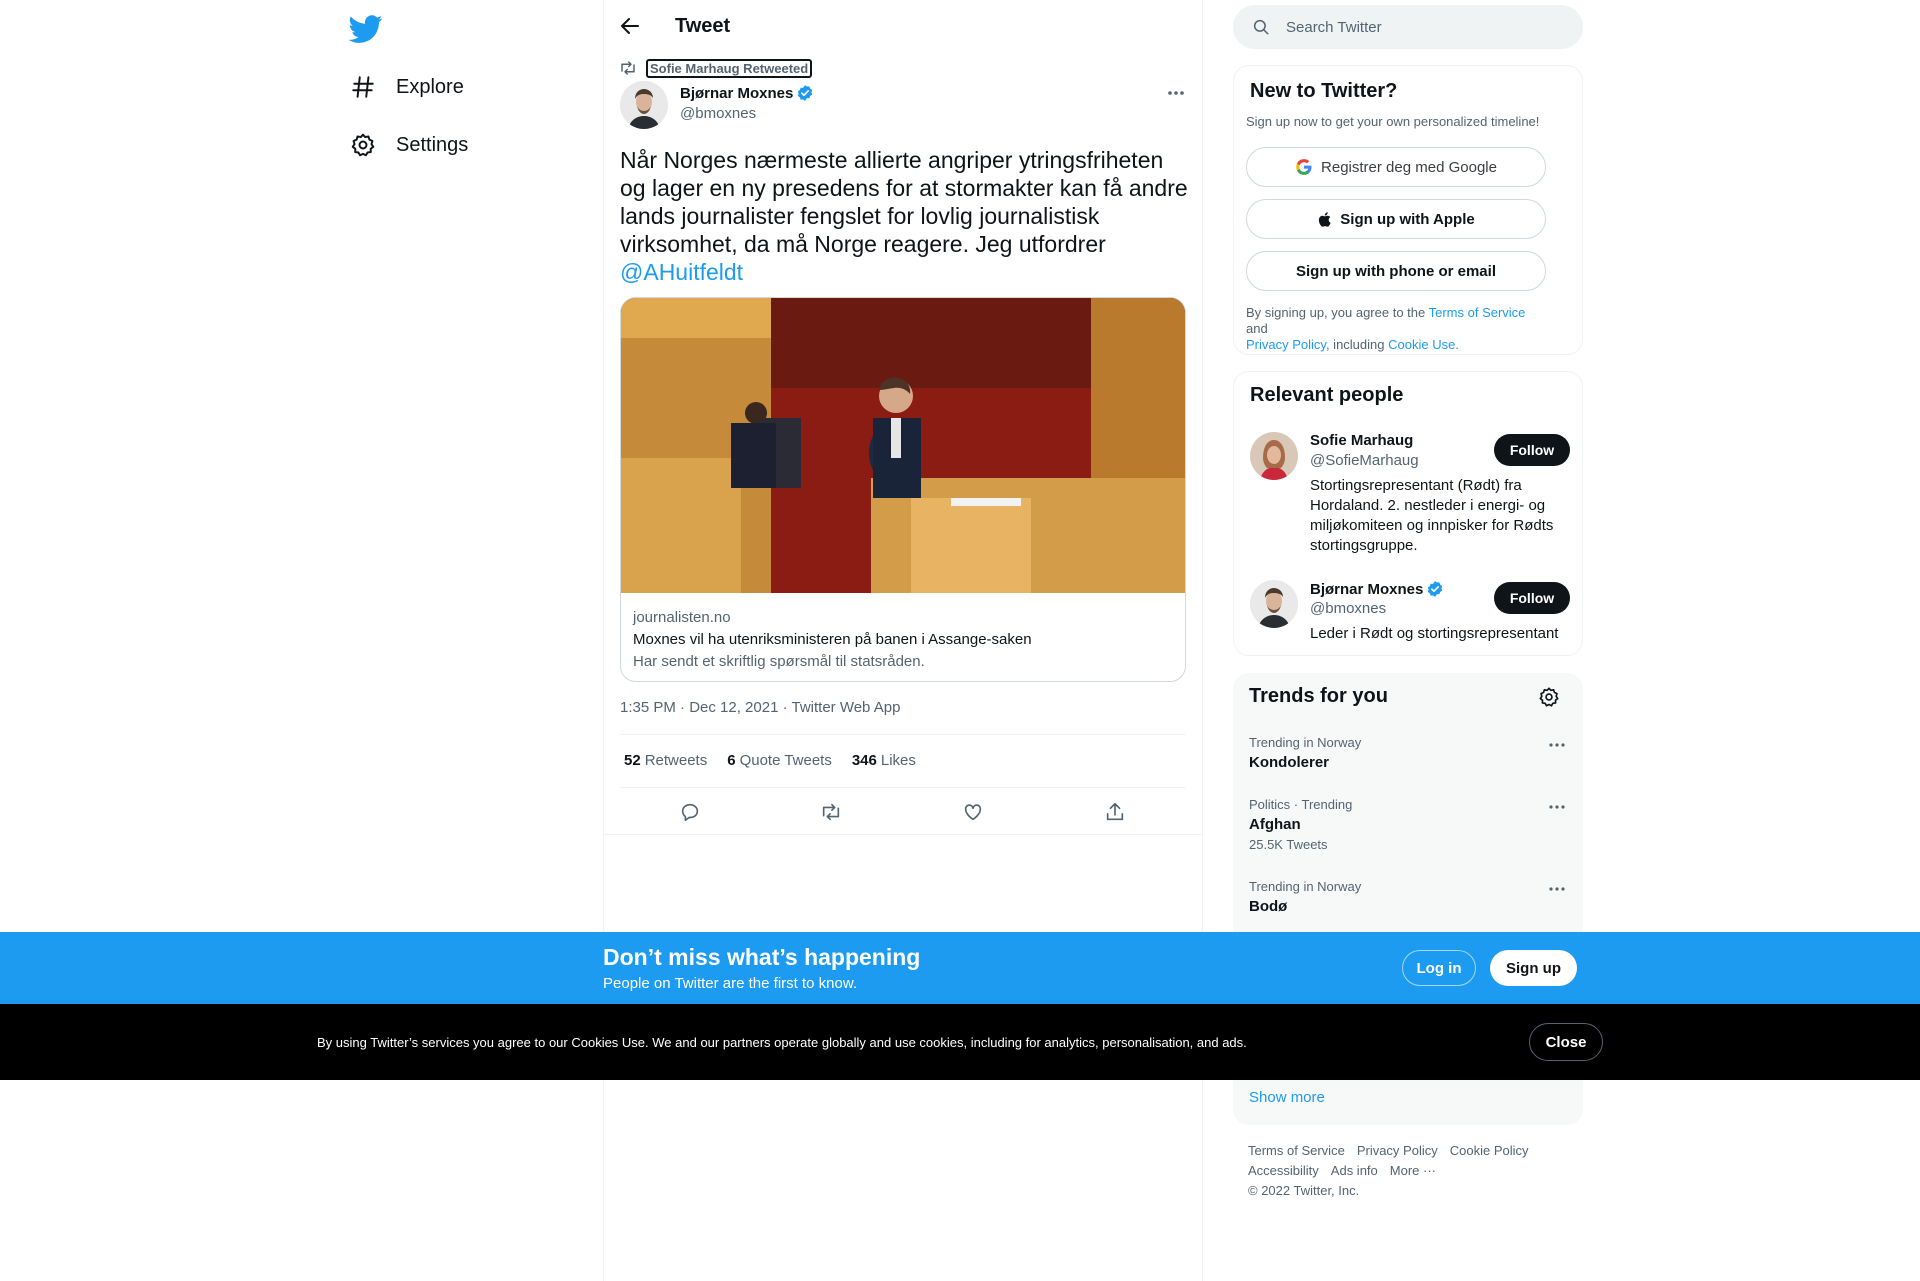  I want to click on footer-link: Ads info, so click(1354, 1170).